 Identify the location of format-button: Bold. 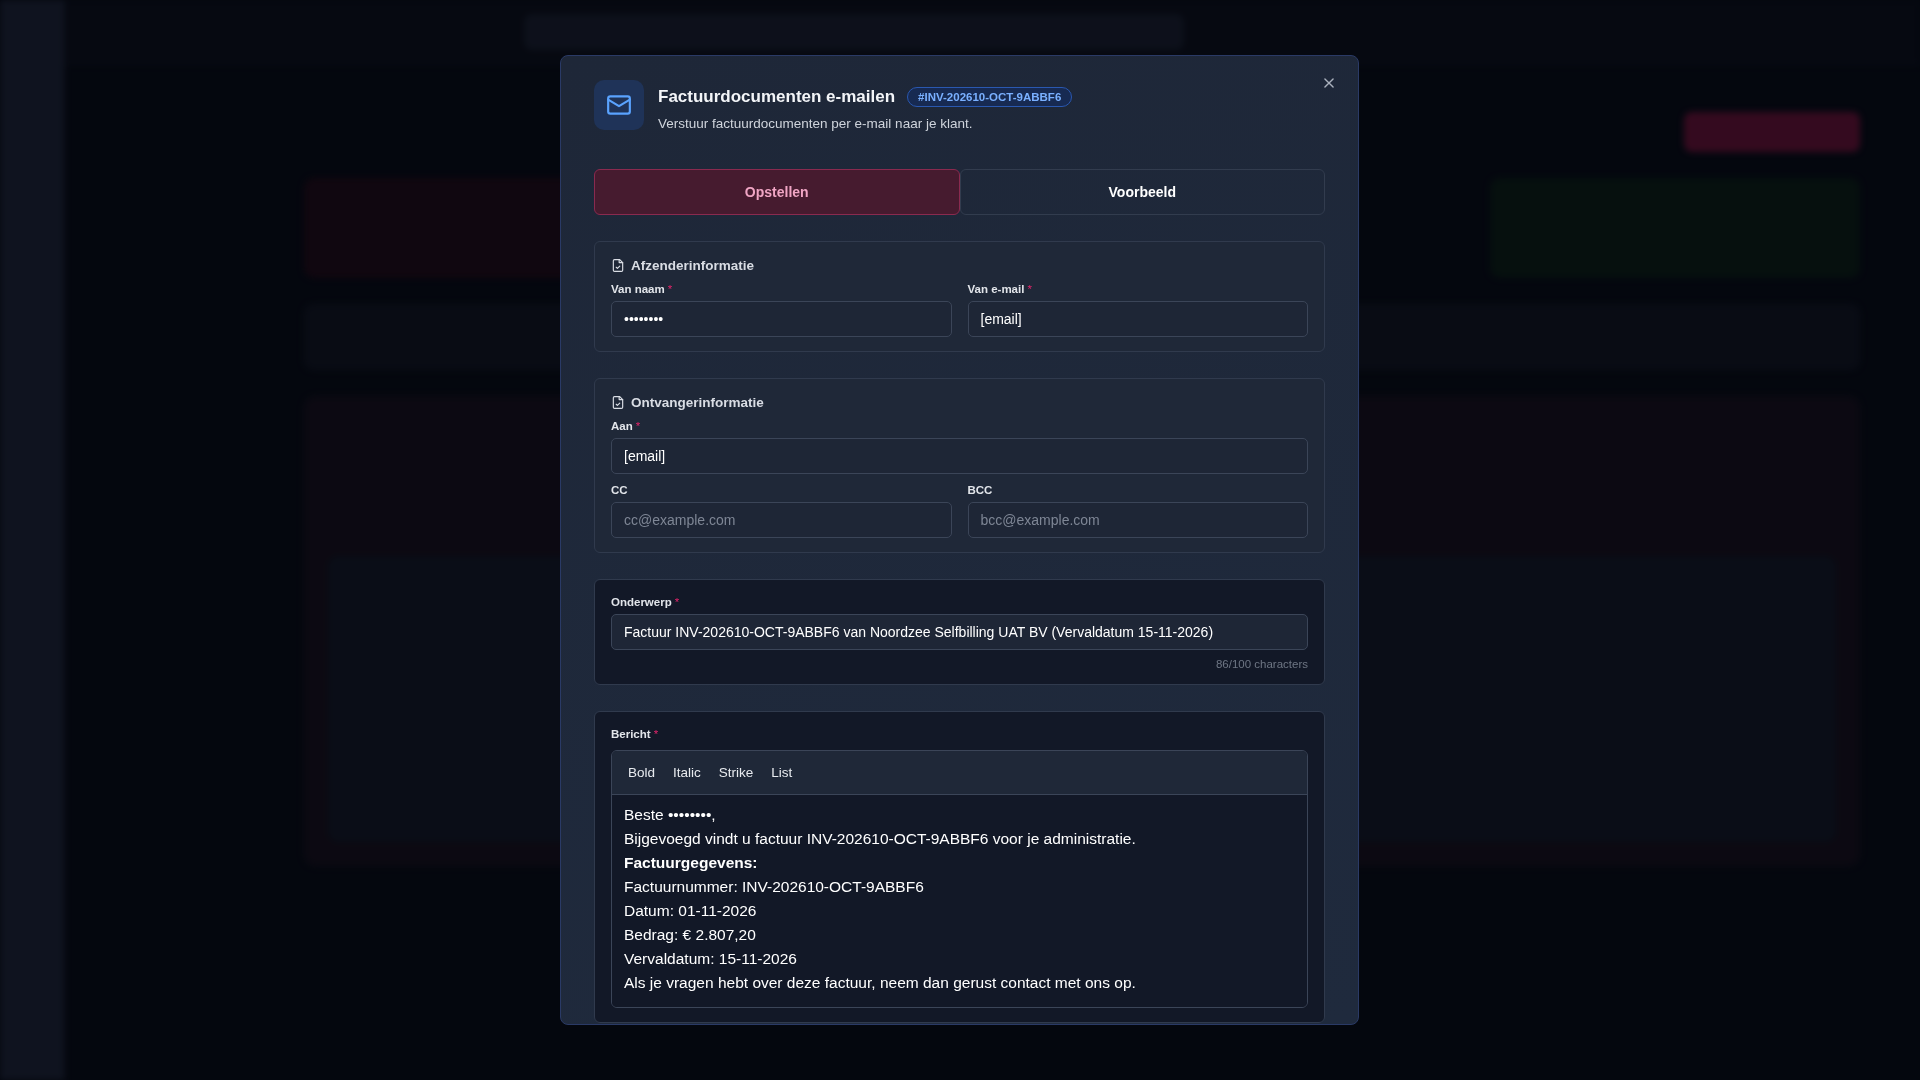
(642, 772).